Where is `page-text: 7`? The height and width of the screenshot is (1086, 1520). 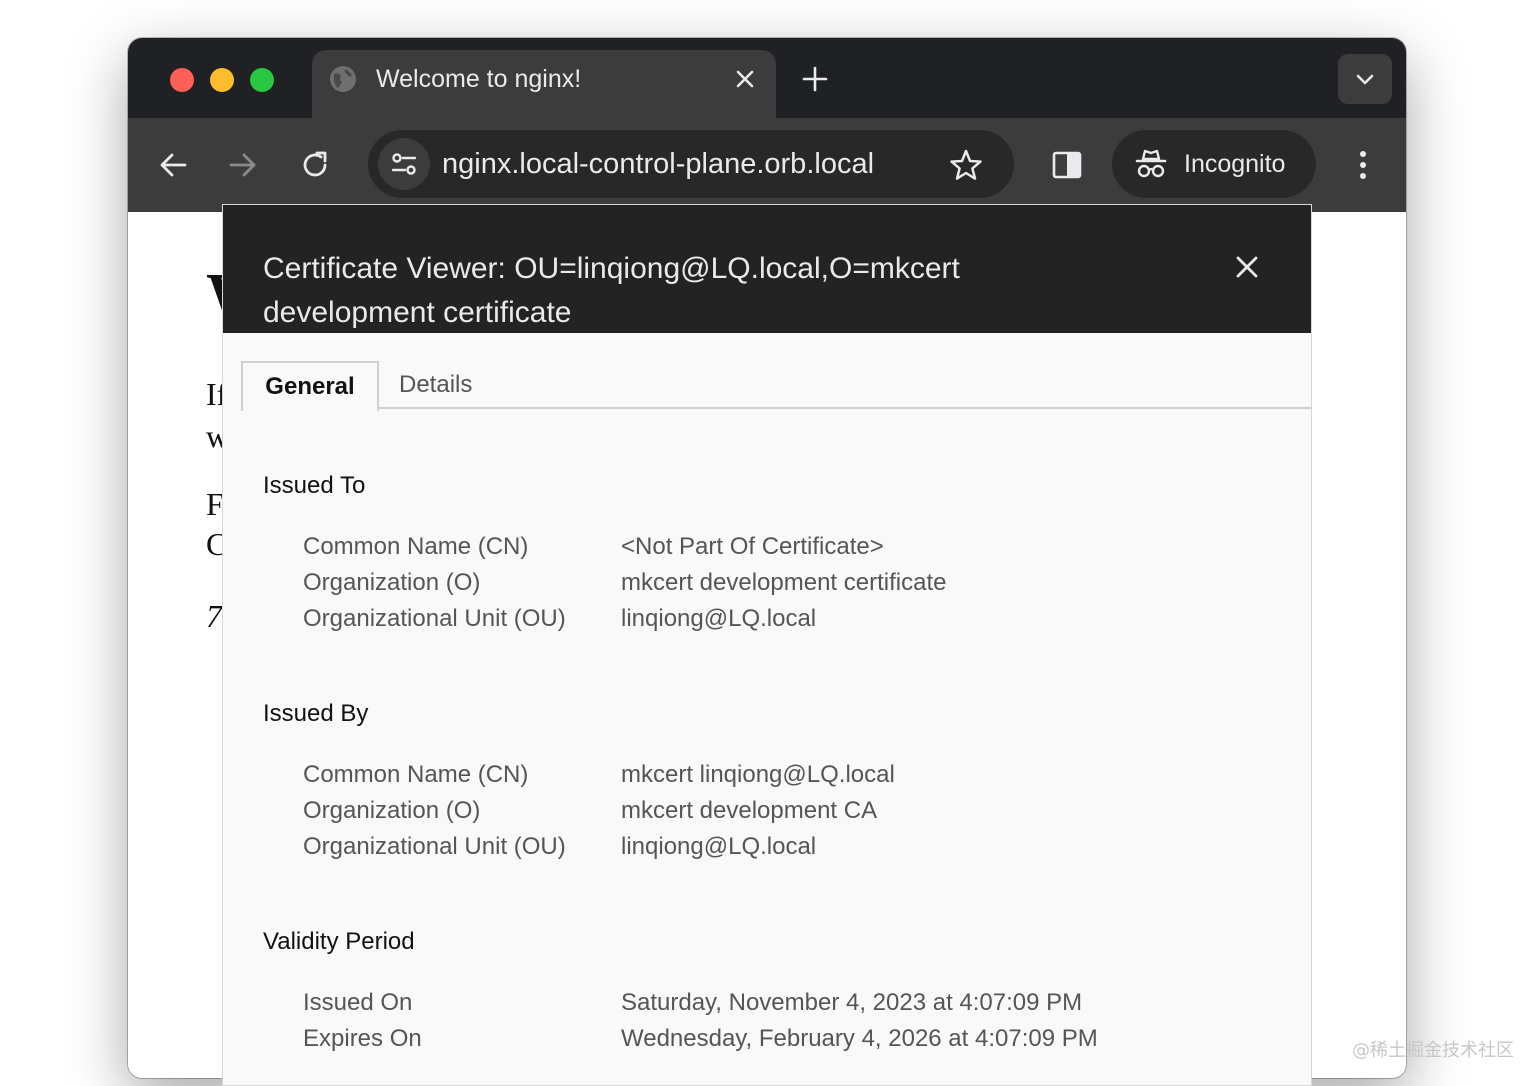 page-text: 7 is located at coordinates (214, 616).